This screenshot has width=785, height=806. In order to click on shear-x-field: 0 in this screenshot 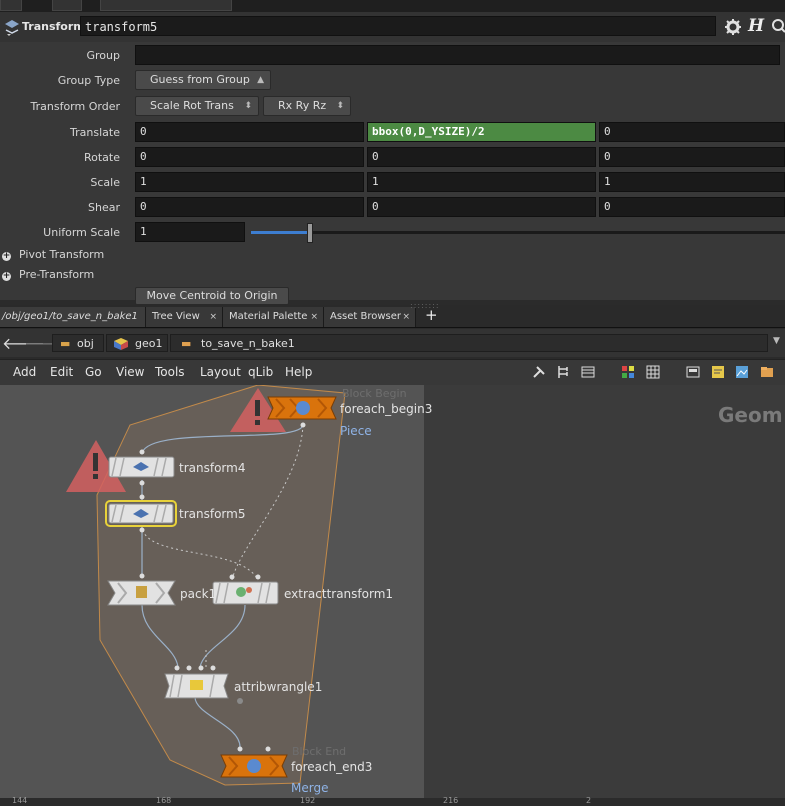, I will do `click(249, 207)`.